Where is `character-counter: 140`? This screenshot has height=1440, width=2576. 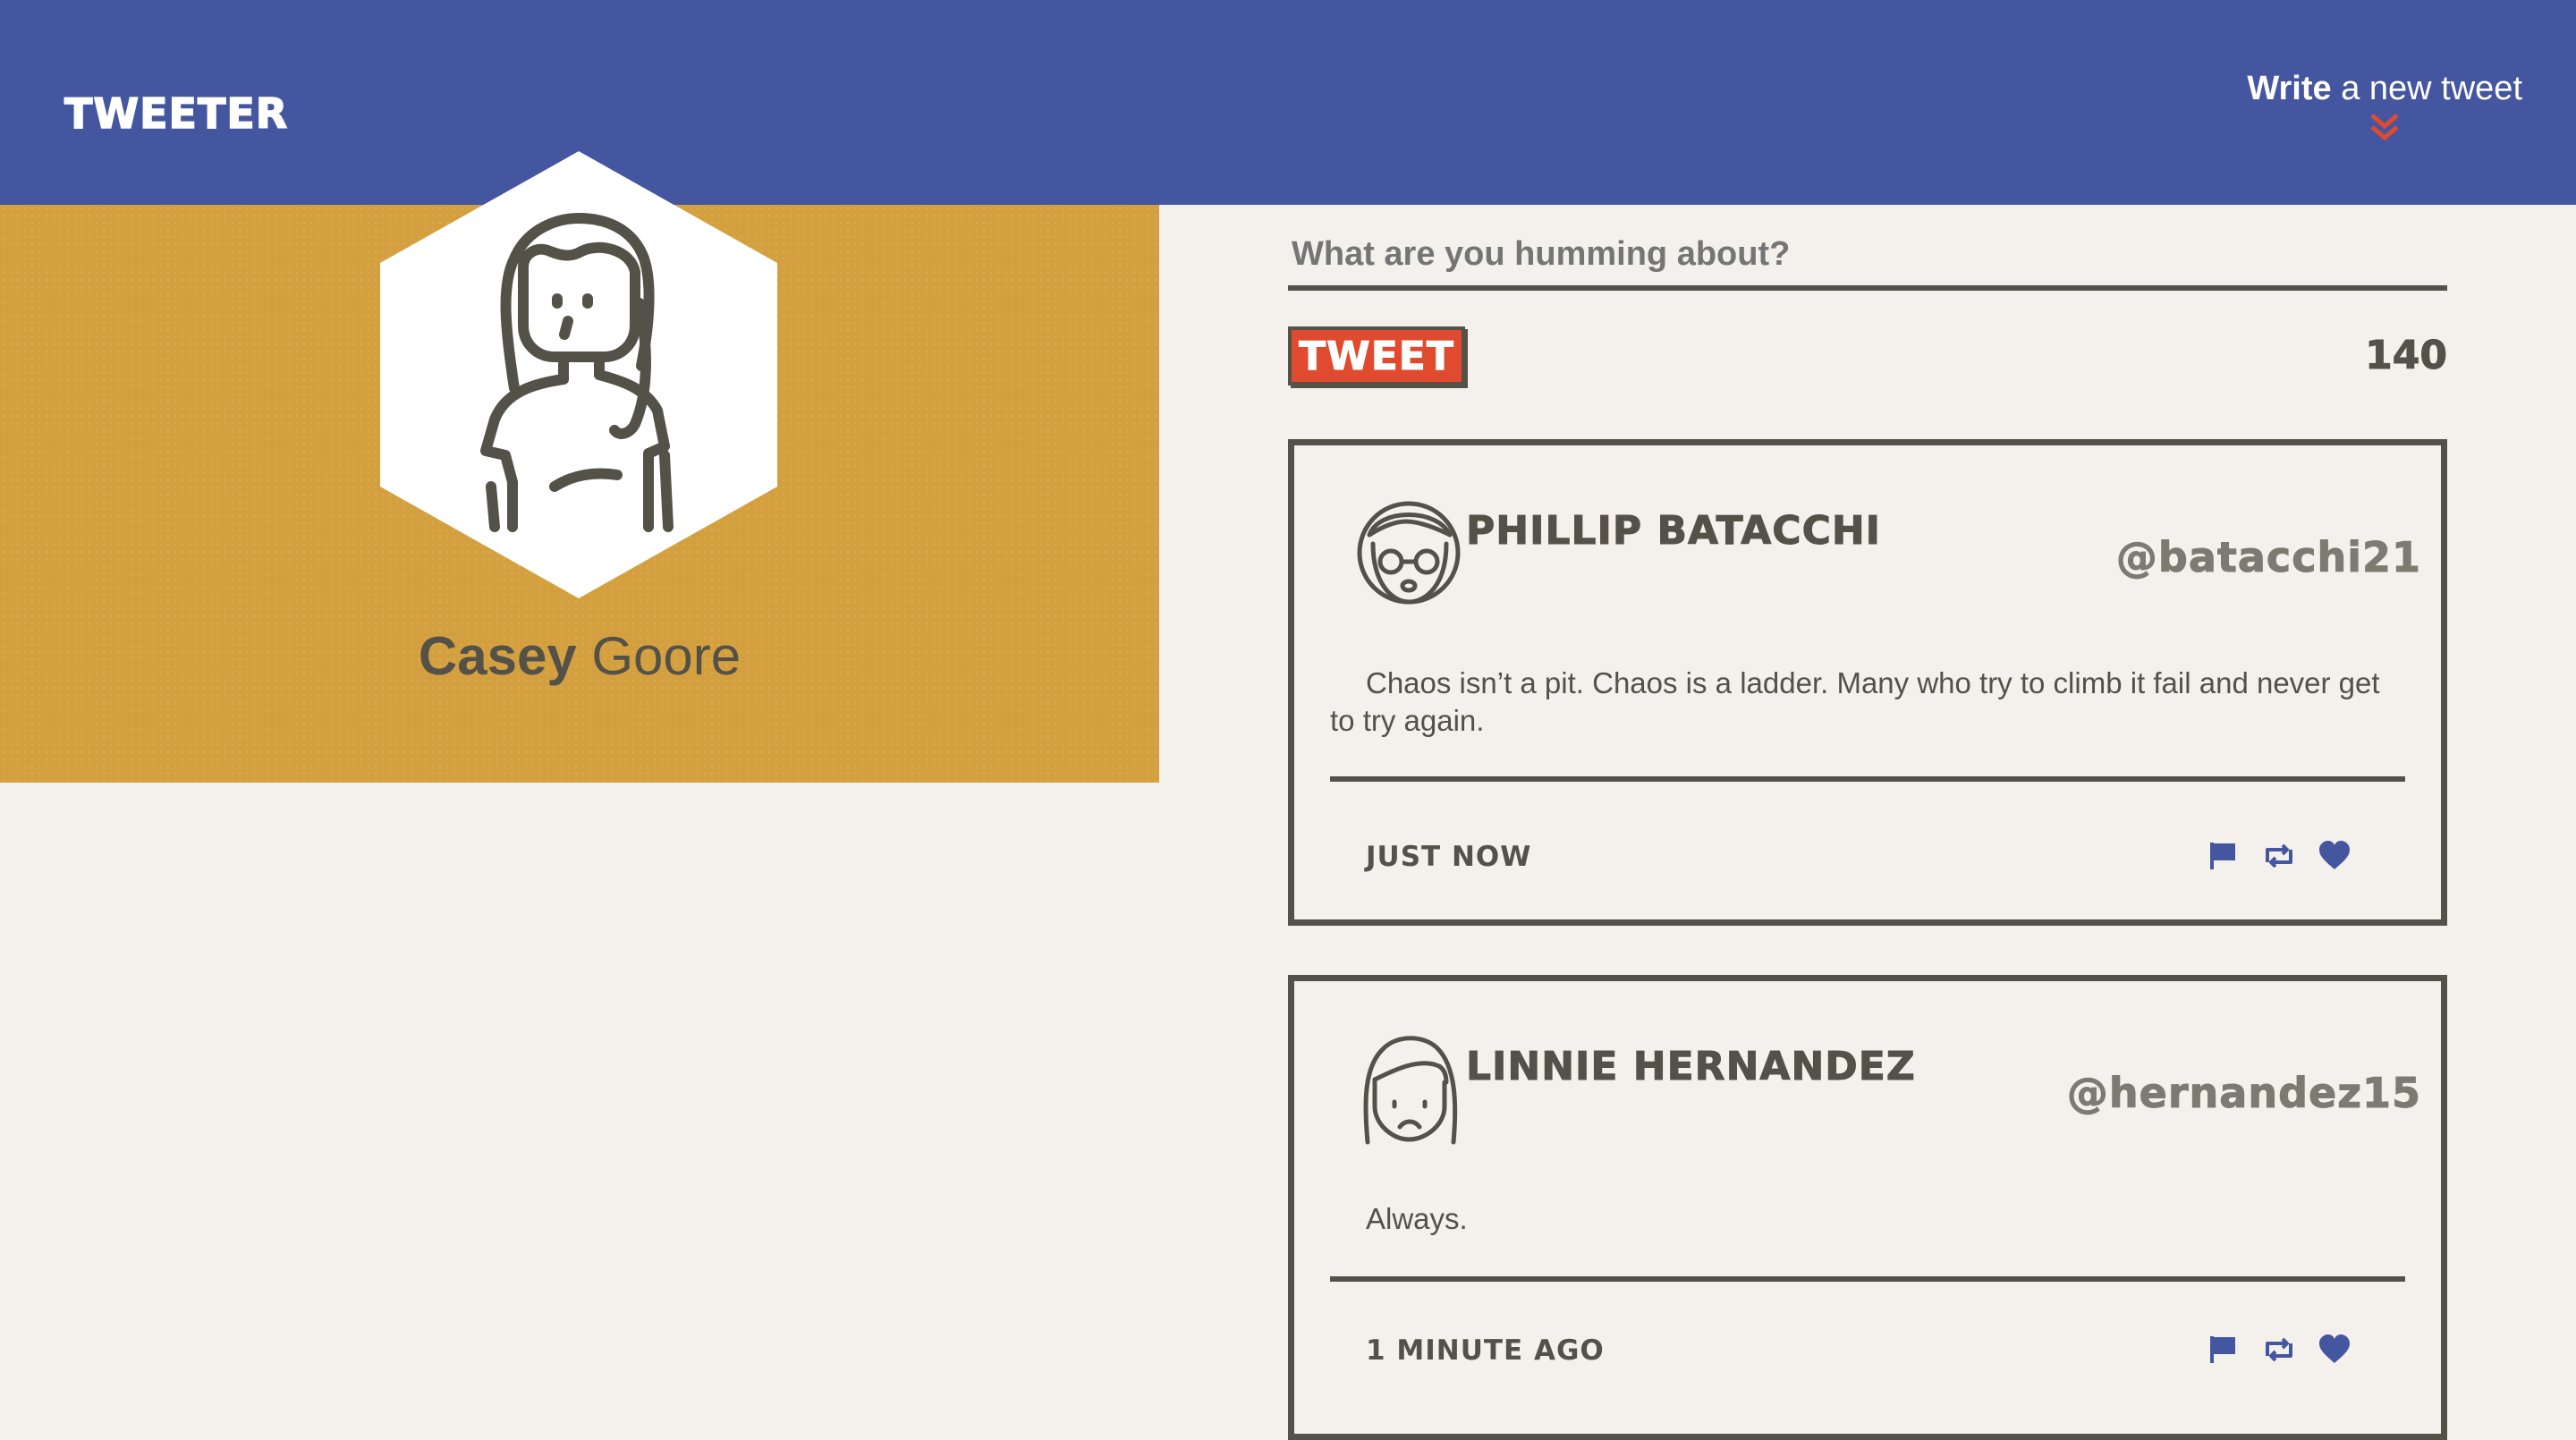
character-counter: 140 is located at coordinates (2406, 356).